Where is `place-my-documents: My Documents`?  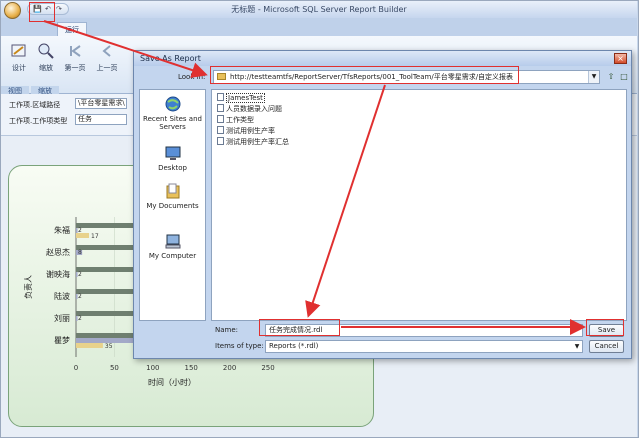 place-my-documents: My Documents is located at coordinates (172, 196).